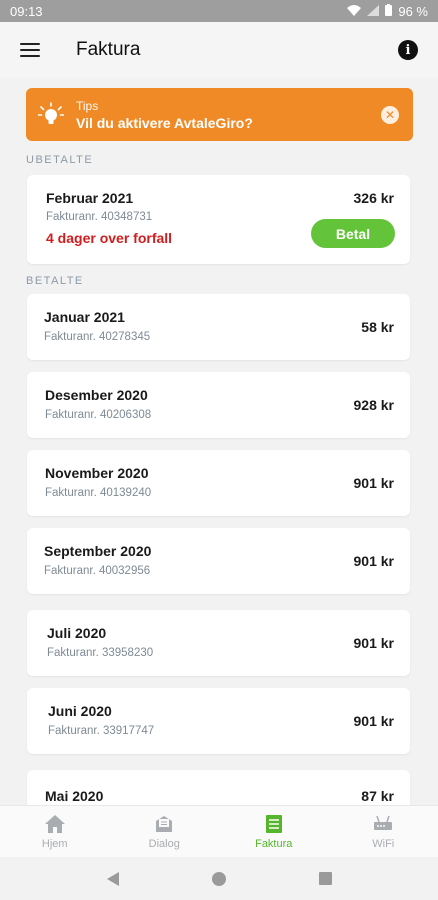 This screenshot has height=900, width=438. What do you see at coordinates (54, 843) in the screenshot?
I see `nav-label: Hjem` at bounding box center [54, 843].